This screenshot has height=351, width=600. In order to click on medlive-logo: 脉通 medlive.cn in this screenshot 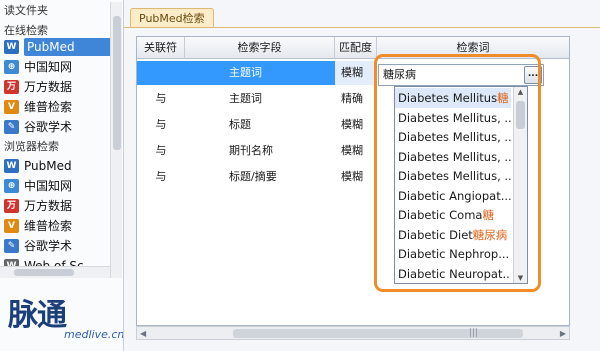, I will do `click(64, 316)`.